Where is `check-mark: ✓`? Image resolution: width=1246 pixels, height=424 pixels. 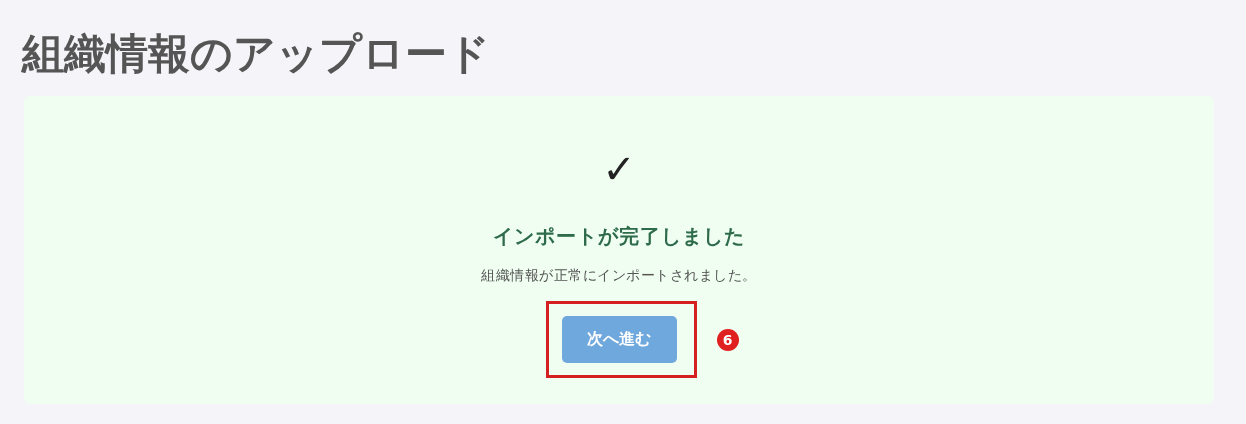 check-mark: ✓ is located at coordinates (619, 169).